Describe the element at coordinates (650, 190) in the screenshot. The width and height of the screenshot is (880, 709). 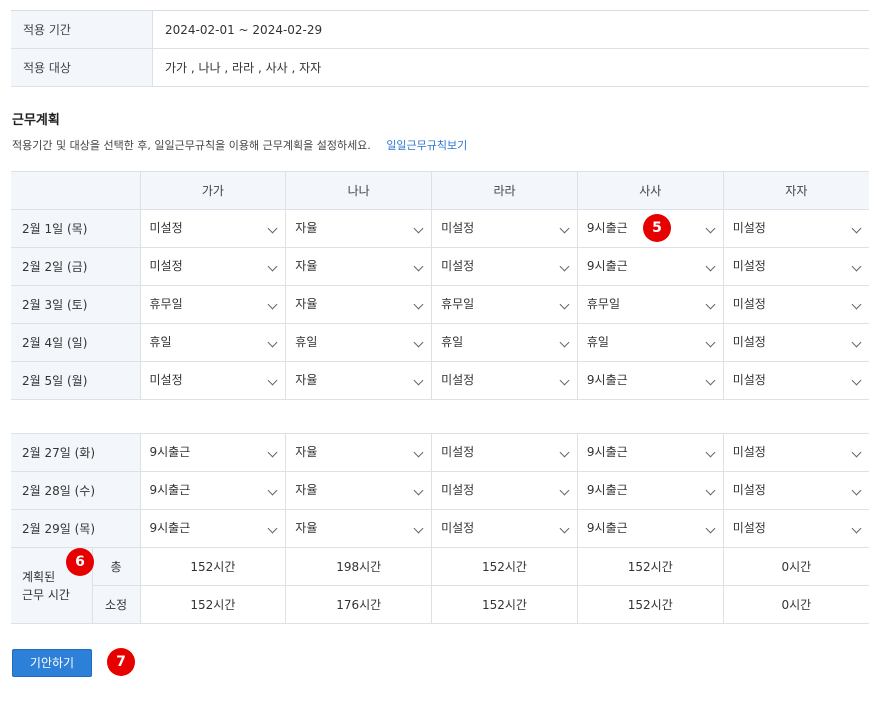
I see `column-header: 사사` at that location.